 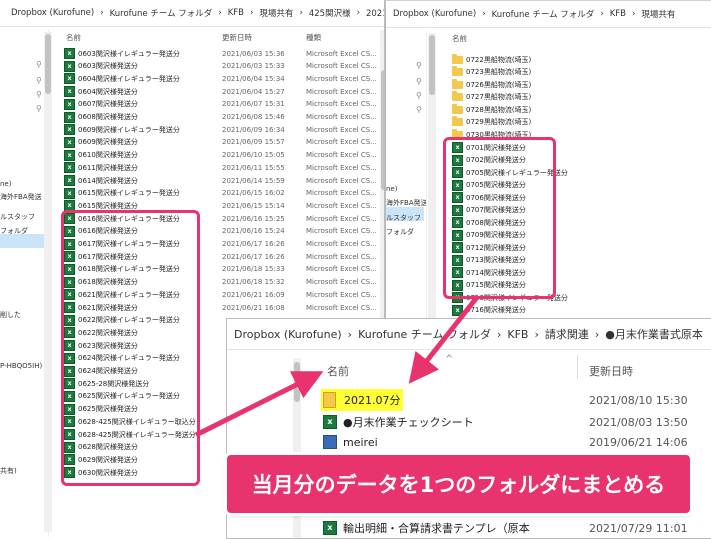 What do you see at coordinates (129, 53) in the screenshot?
I see `file-name: 0603関沢様イレギュラー発送分` at bounding box center [129, 53].